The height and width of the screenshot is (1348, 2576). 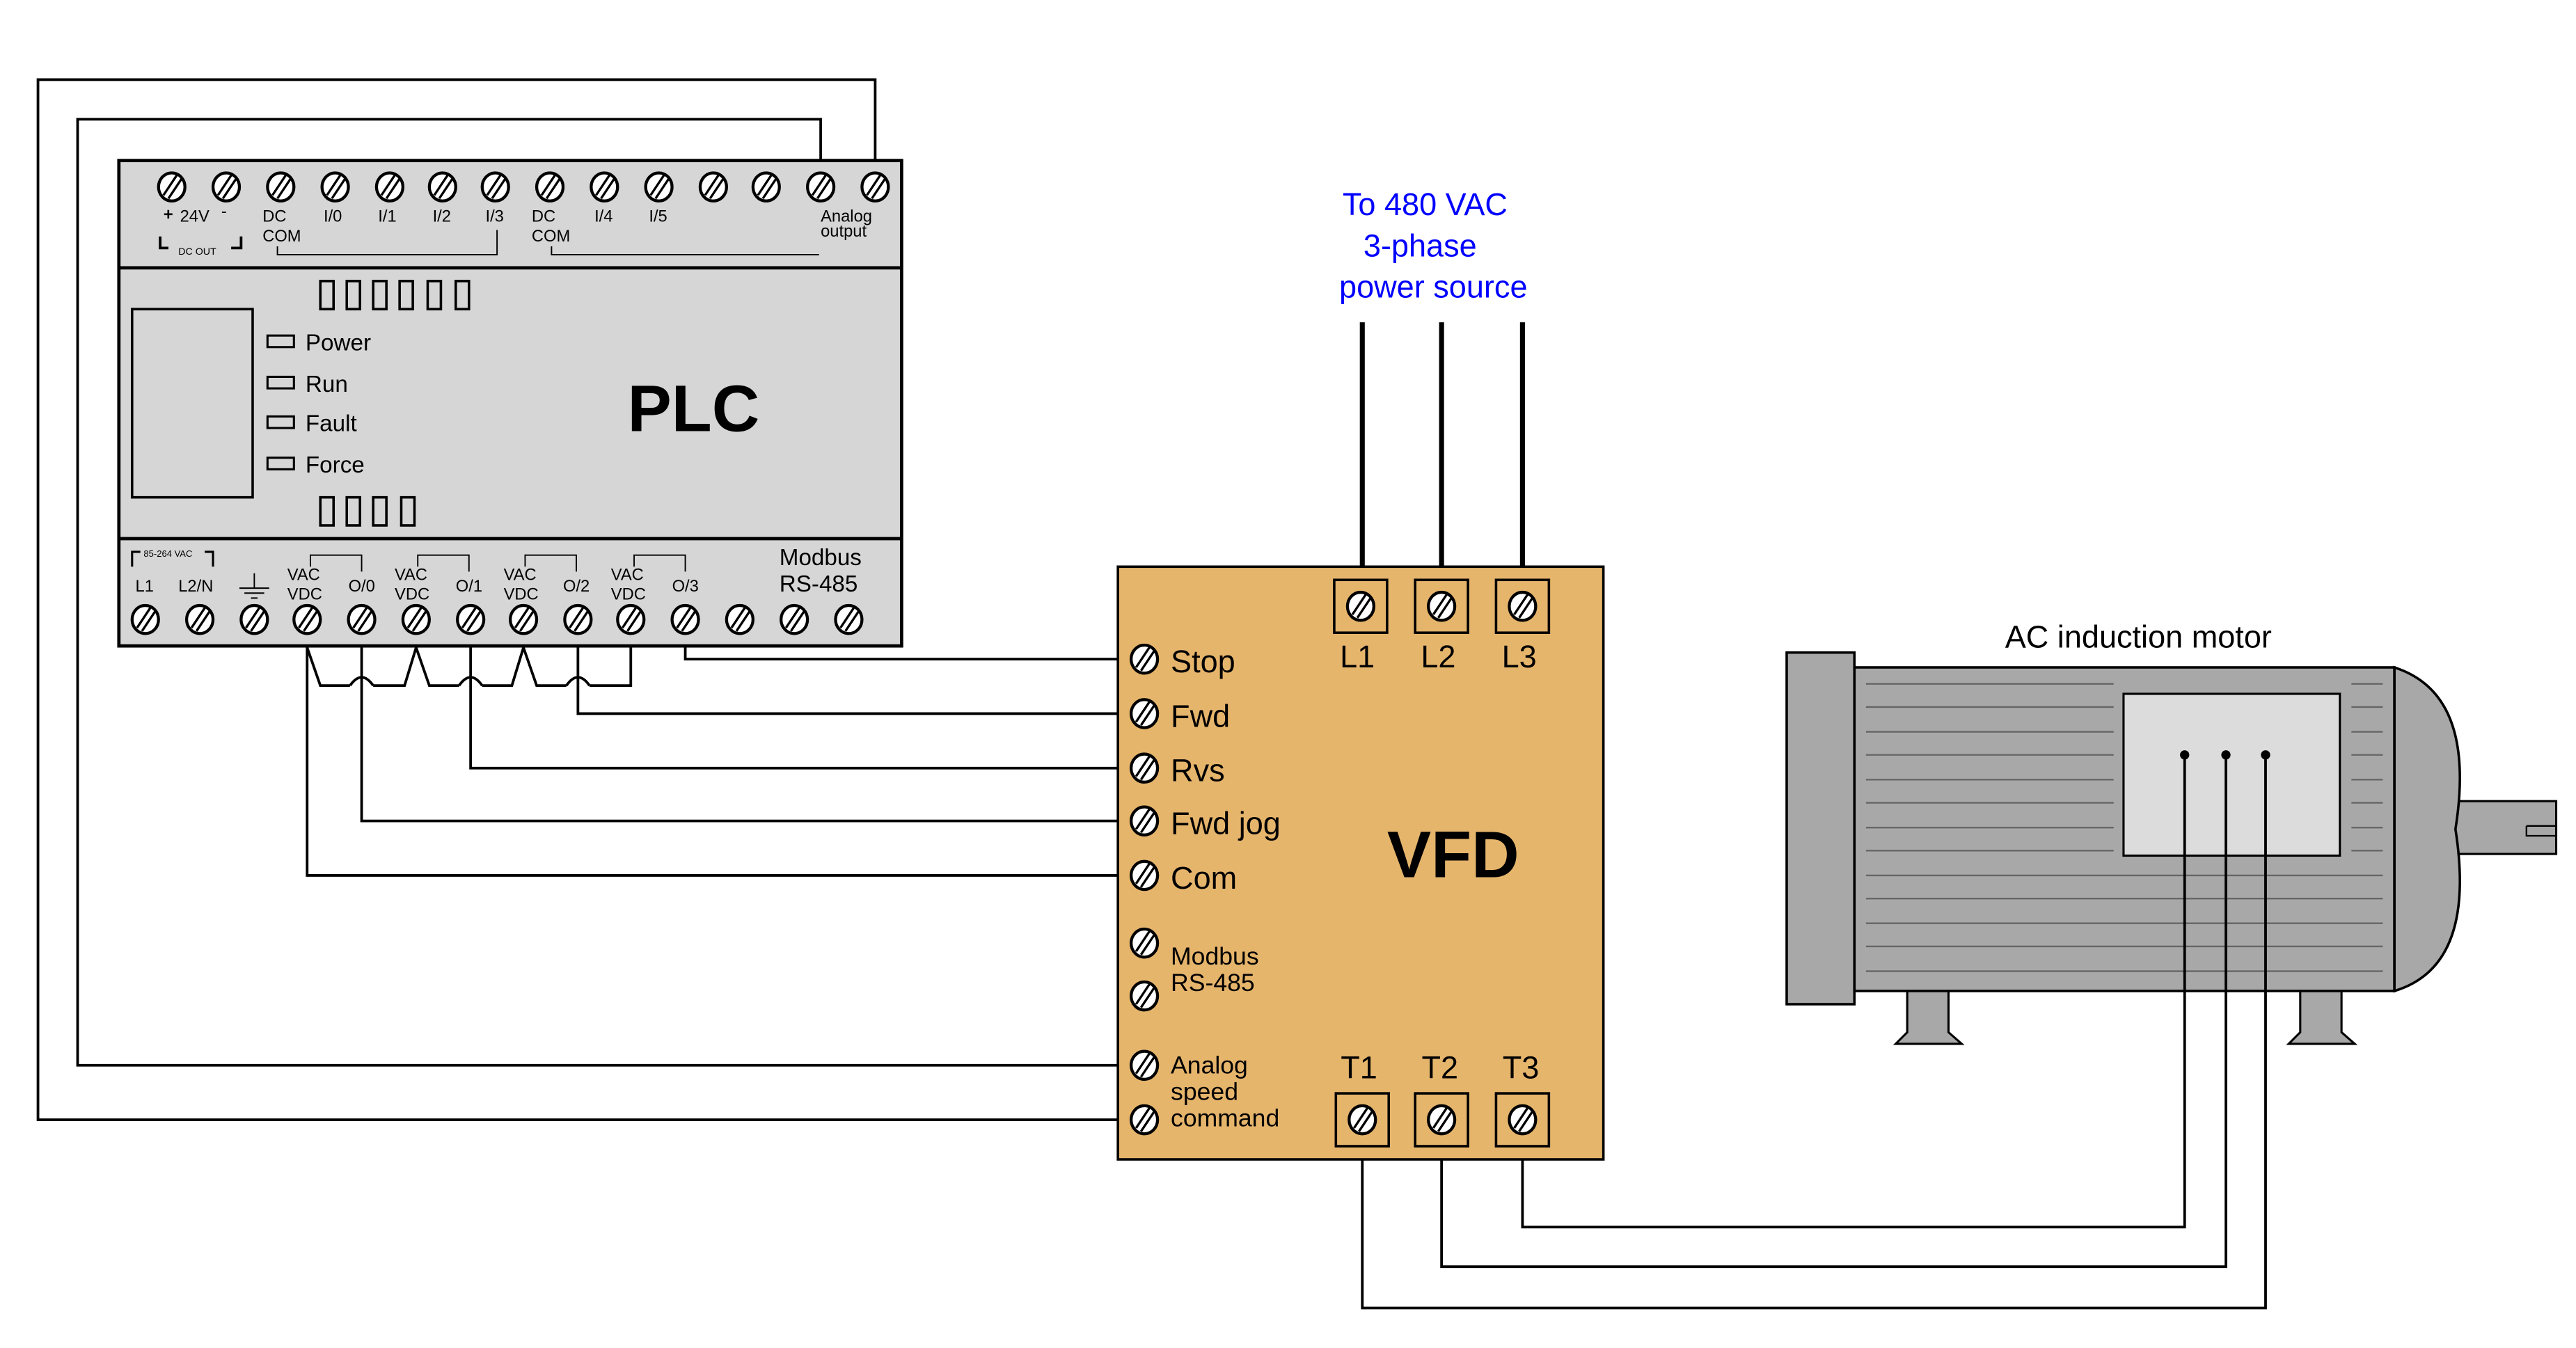 I want to click on label-minus: -, so click(x=224, y=212).